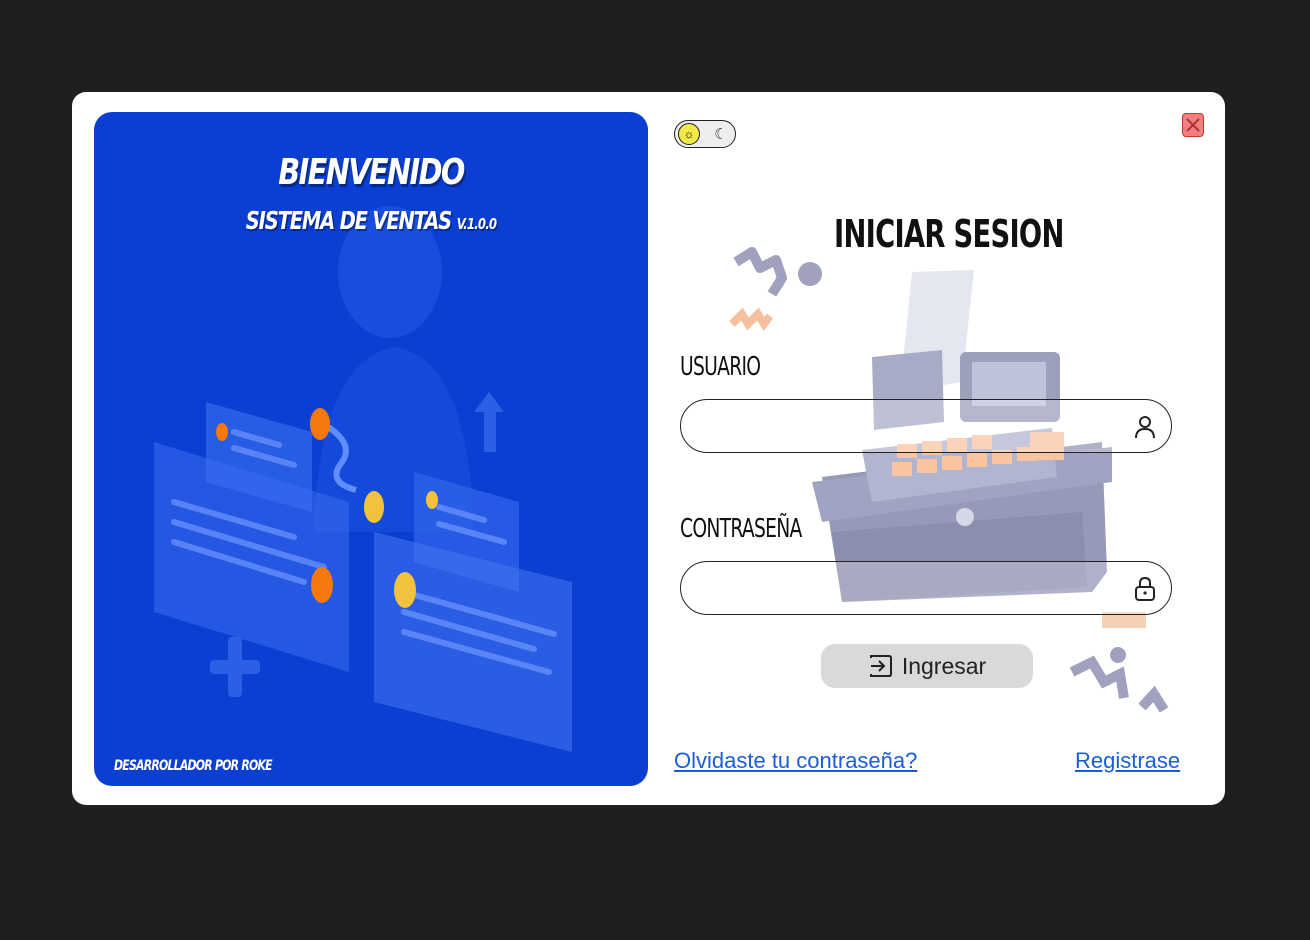  I want to click on lock-icon, so click(1145, 588).